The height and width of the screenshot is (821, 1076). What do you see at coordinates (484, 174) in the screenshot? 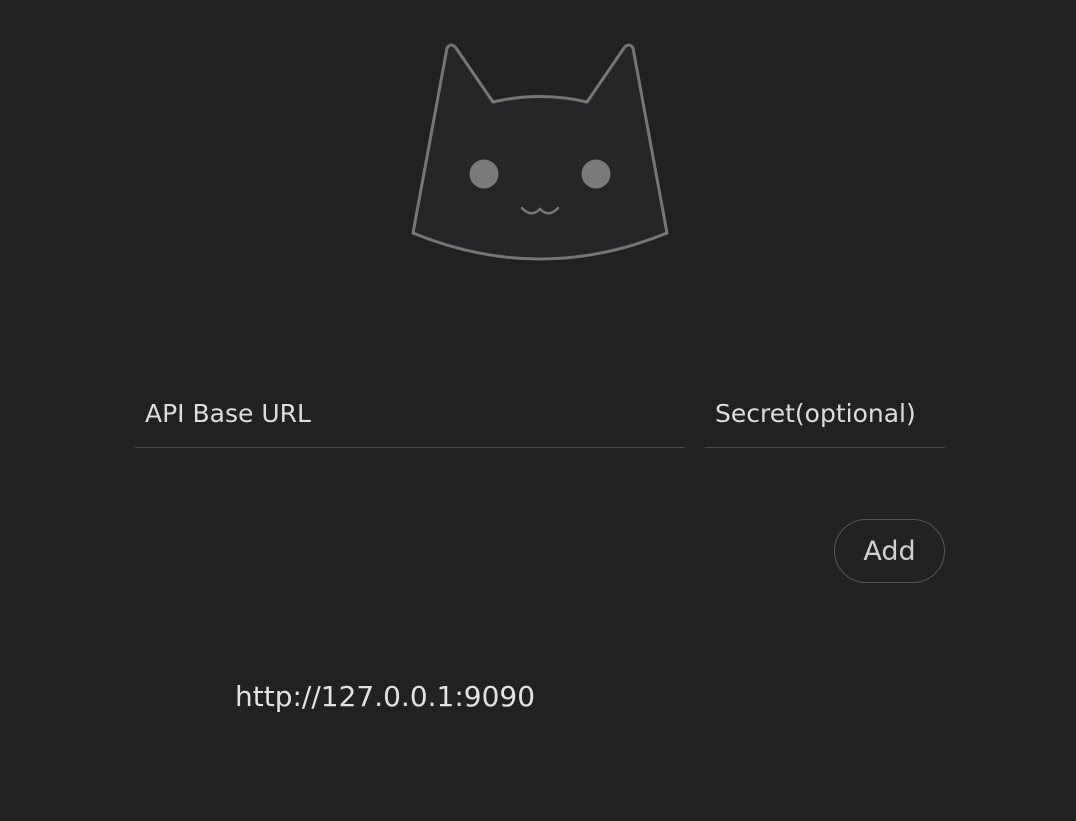
I see `cat-left-eye` at bounding box center [484, 174].